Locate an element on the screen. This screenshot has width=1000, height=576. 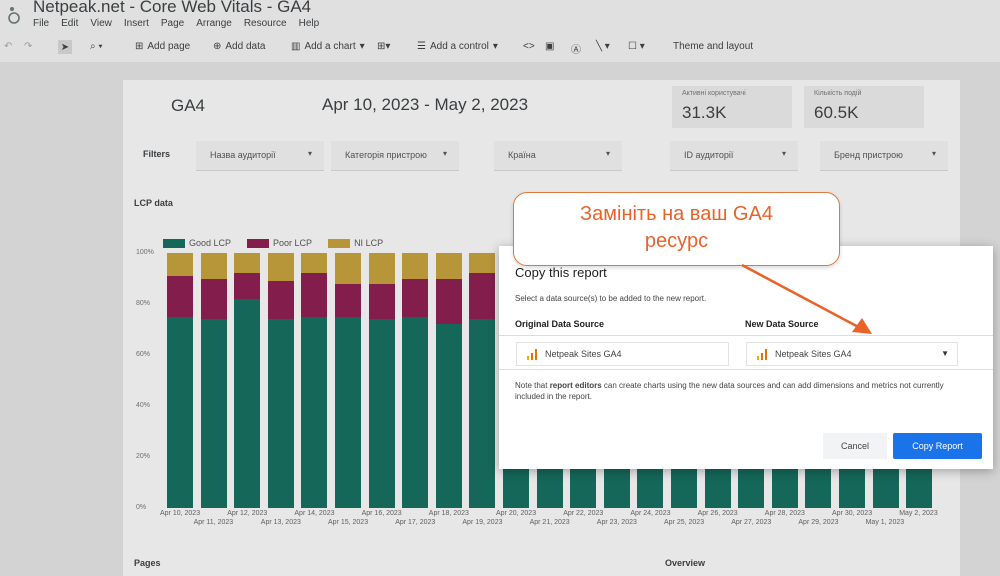
select-tool-icon: ➤ is located at coordinates (65, 47).